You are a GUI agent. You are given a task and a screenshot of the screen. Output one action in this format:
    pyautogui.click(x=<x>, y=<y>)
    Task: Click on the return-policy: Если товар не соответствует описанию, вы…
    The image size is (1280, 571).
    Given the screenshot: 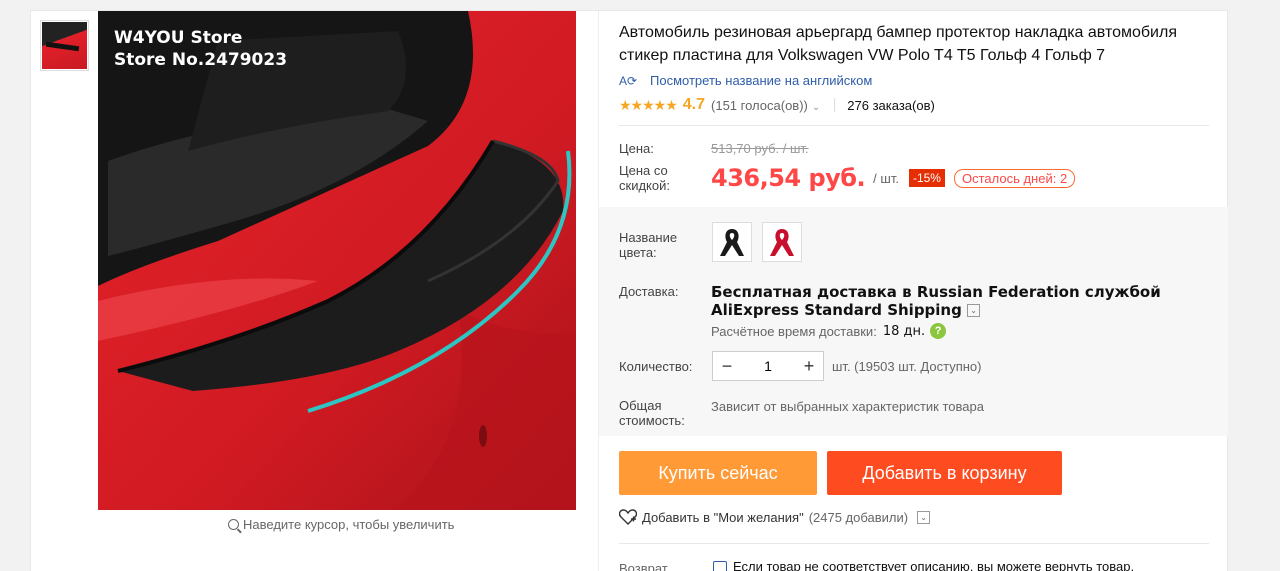 What is the action you would take?
    pyautogui.click(x=923, y=565)
    